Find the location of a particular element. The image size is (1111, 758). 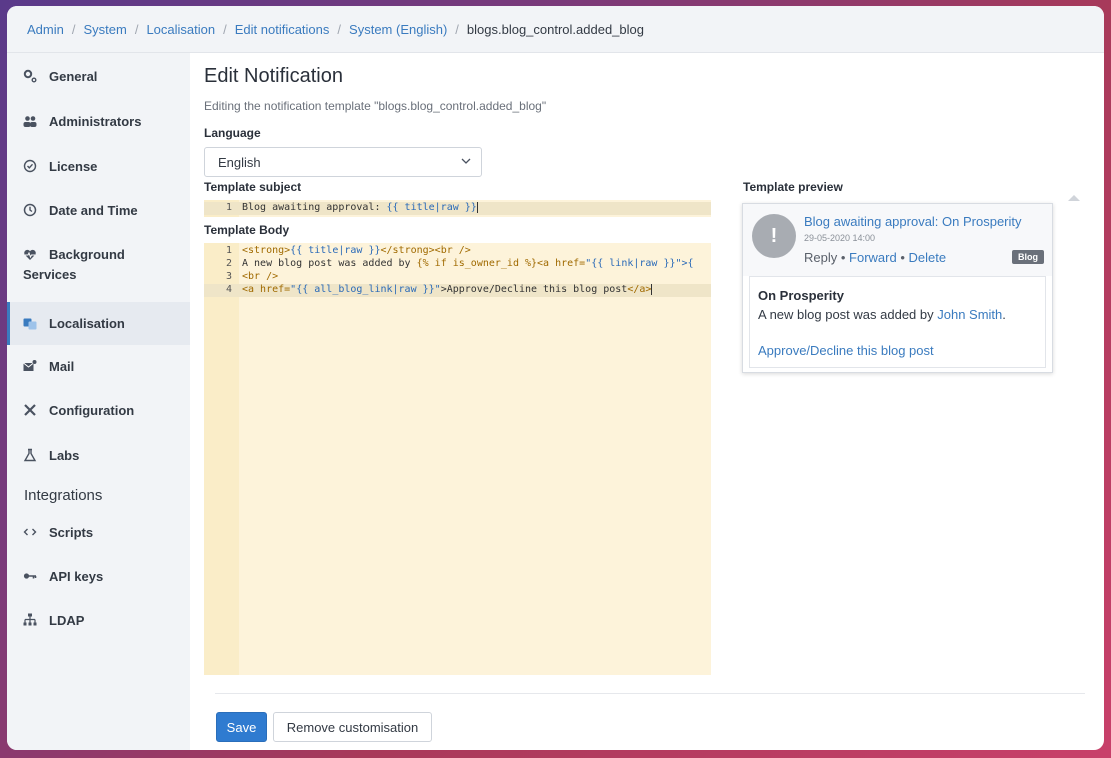

preview-approve-link: Approve/Decline this blog post is located at coordinates (846, 350).